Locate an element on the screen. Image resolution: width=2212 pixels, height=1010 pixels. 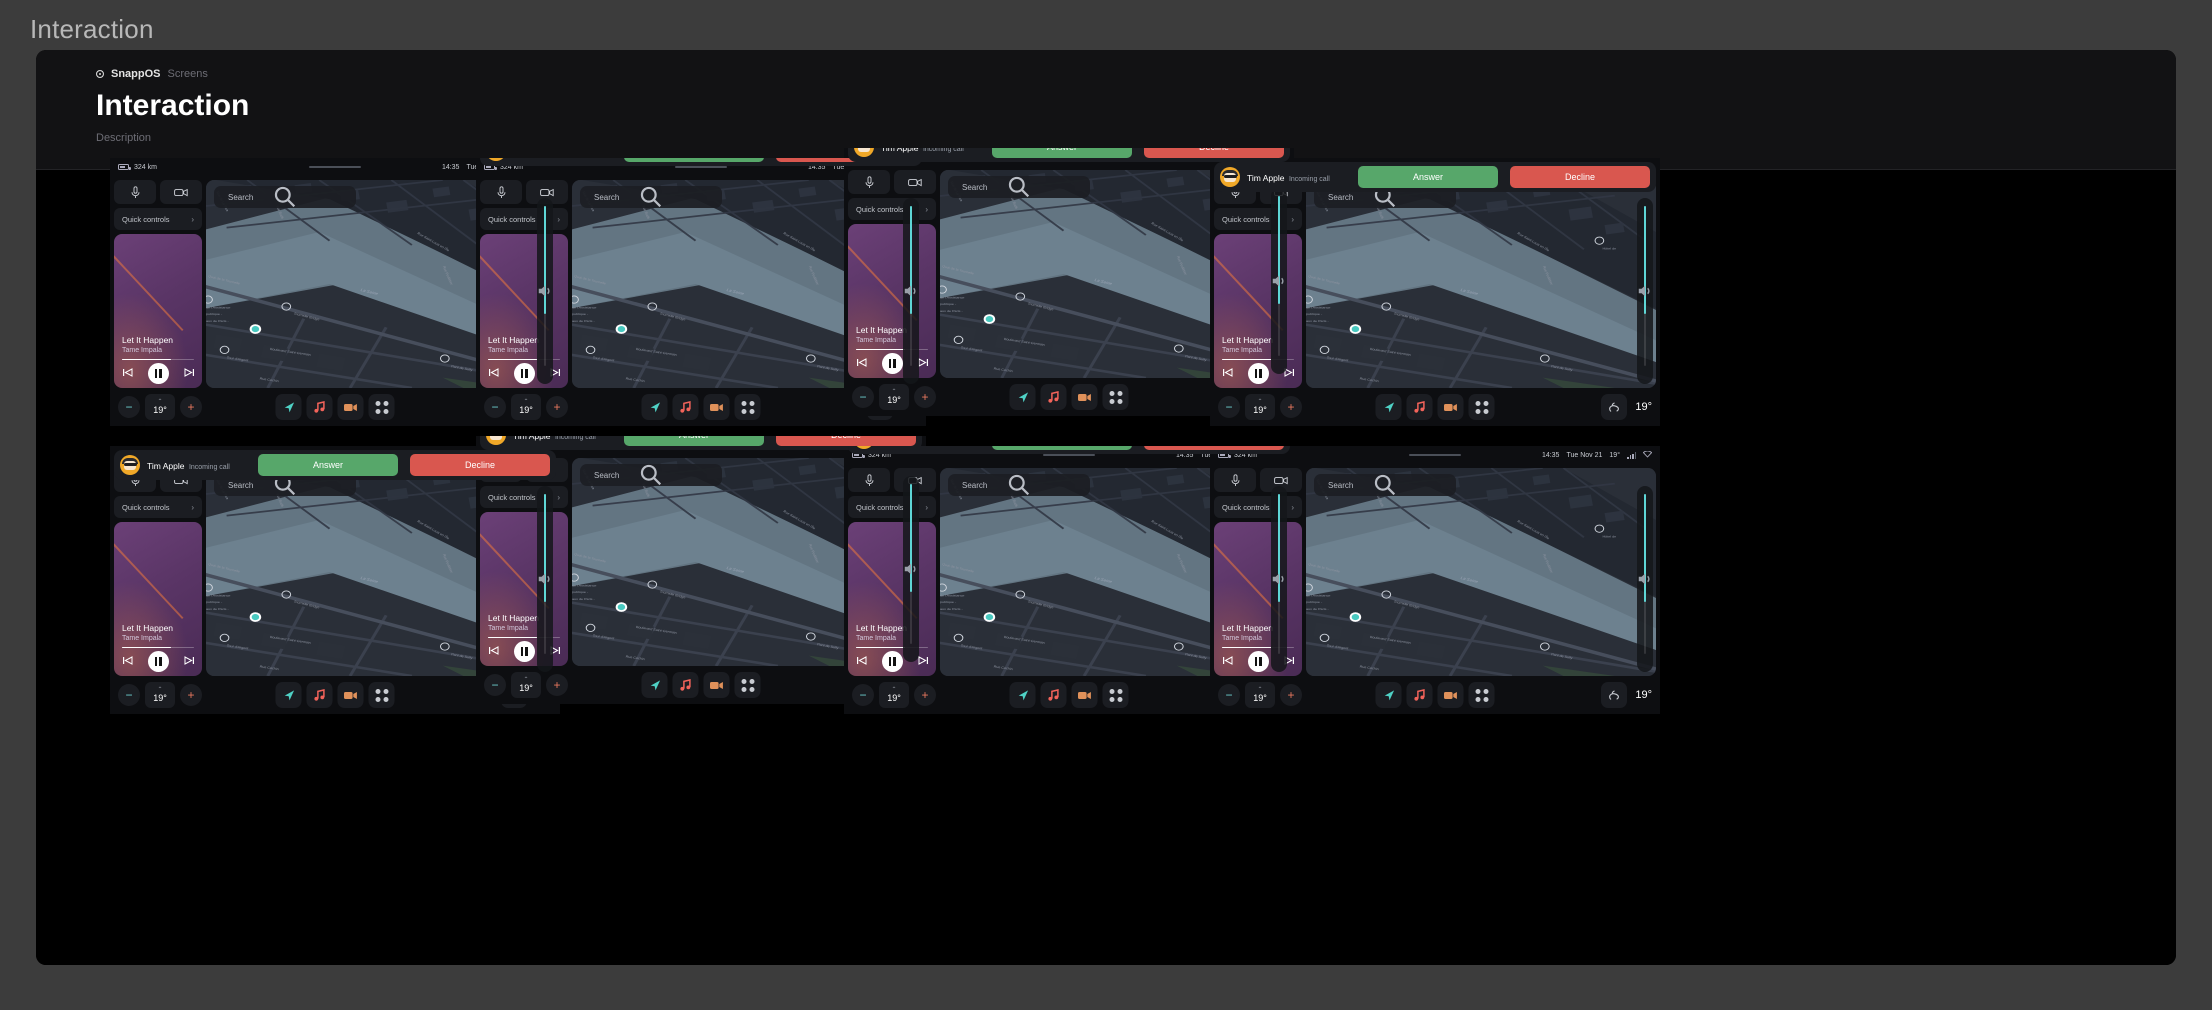
incoming-call-banner-s5: Tim Apple Incoming call Answer Decline is located at coordinates (335, 465).